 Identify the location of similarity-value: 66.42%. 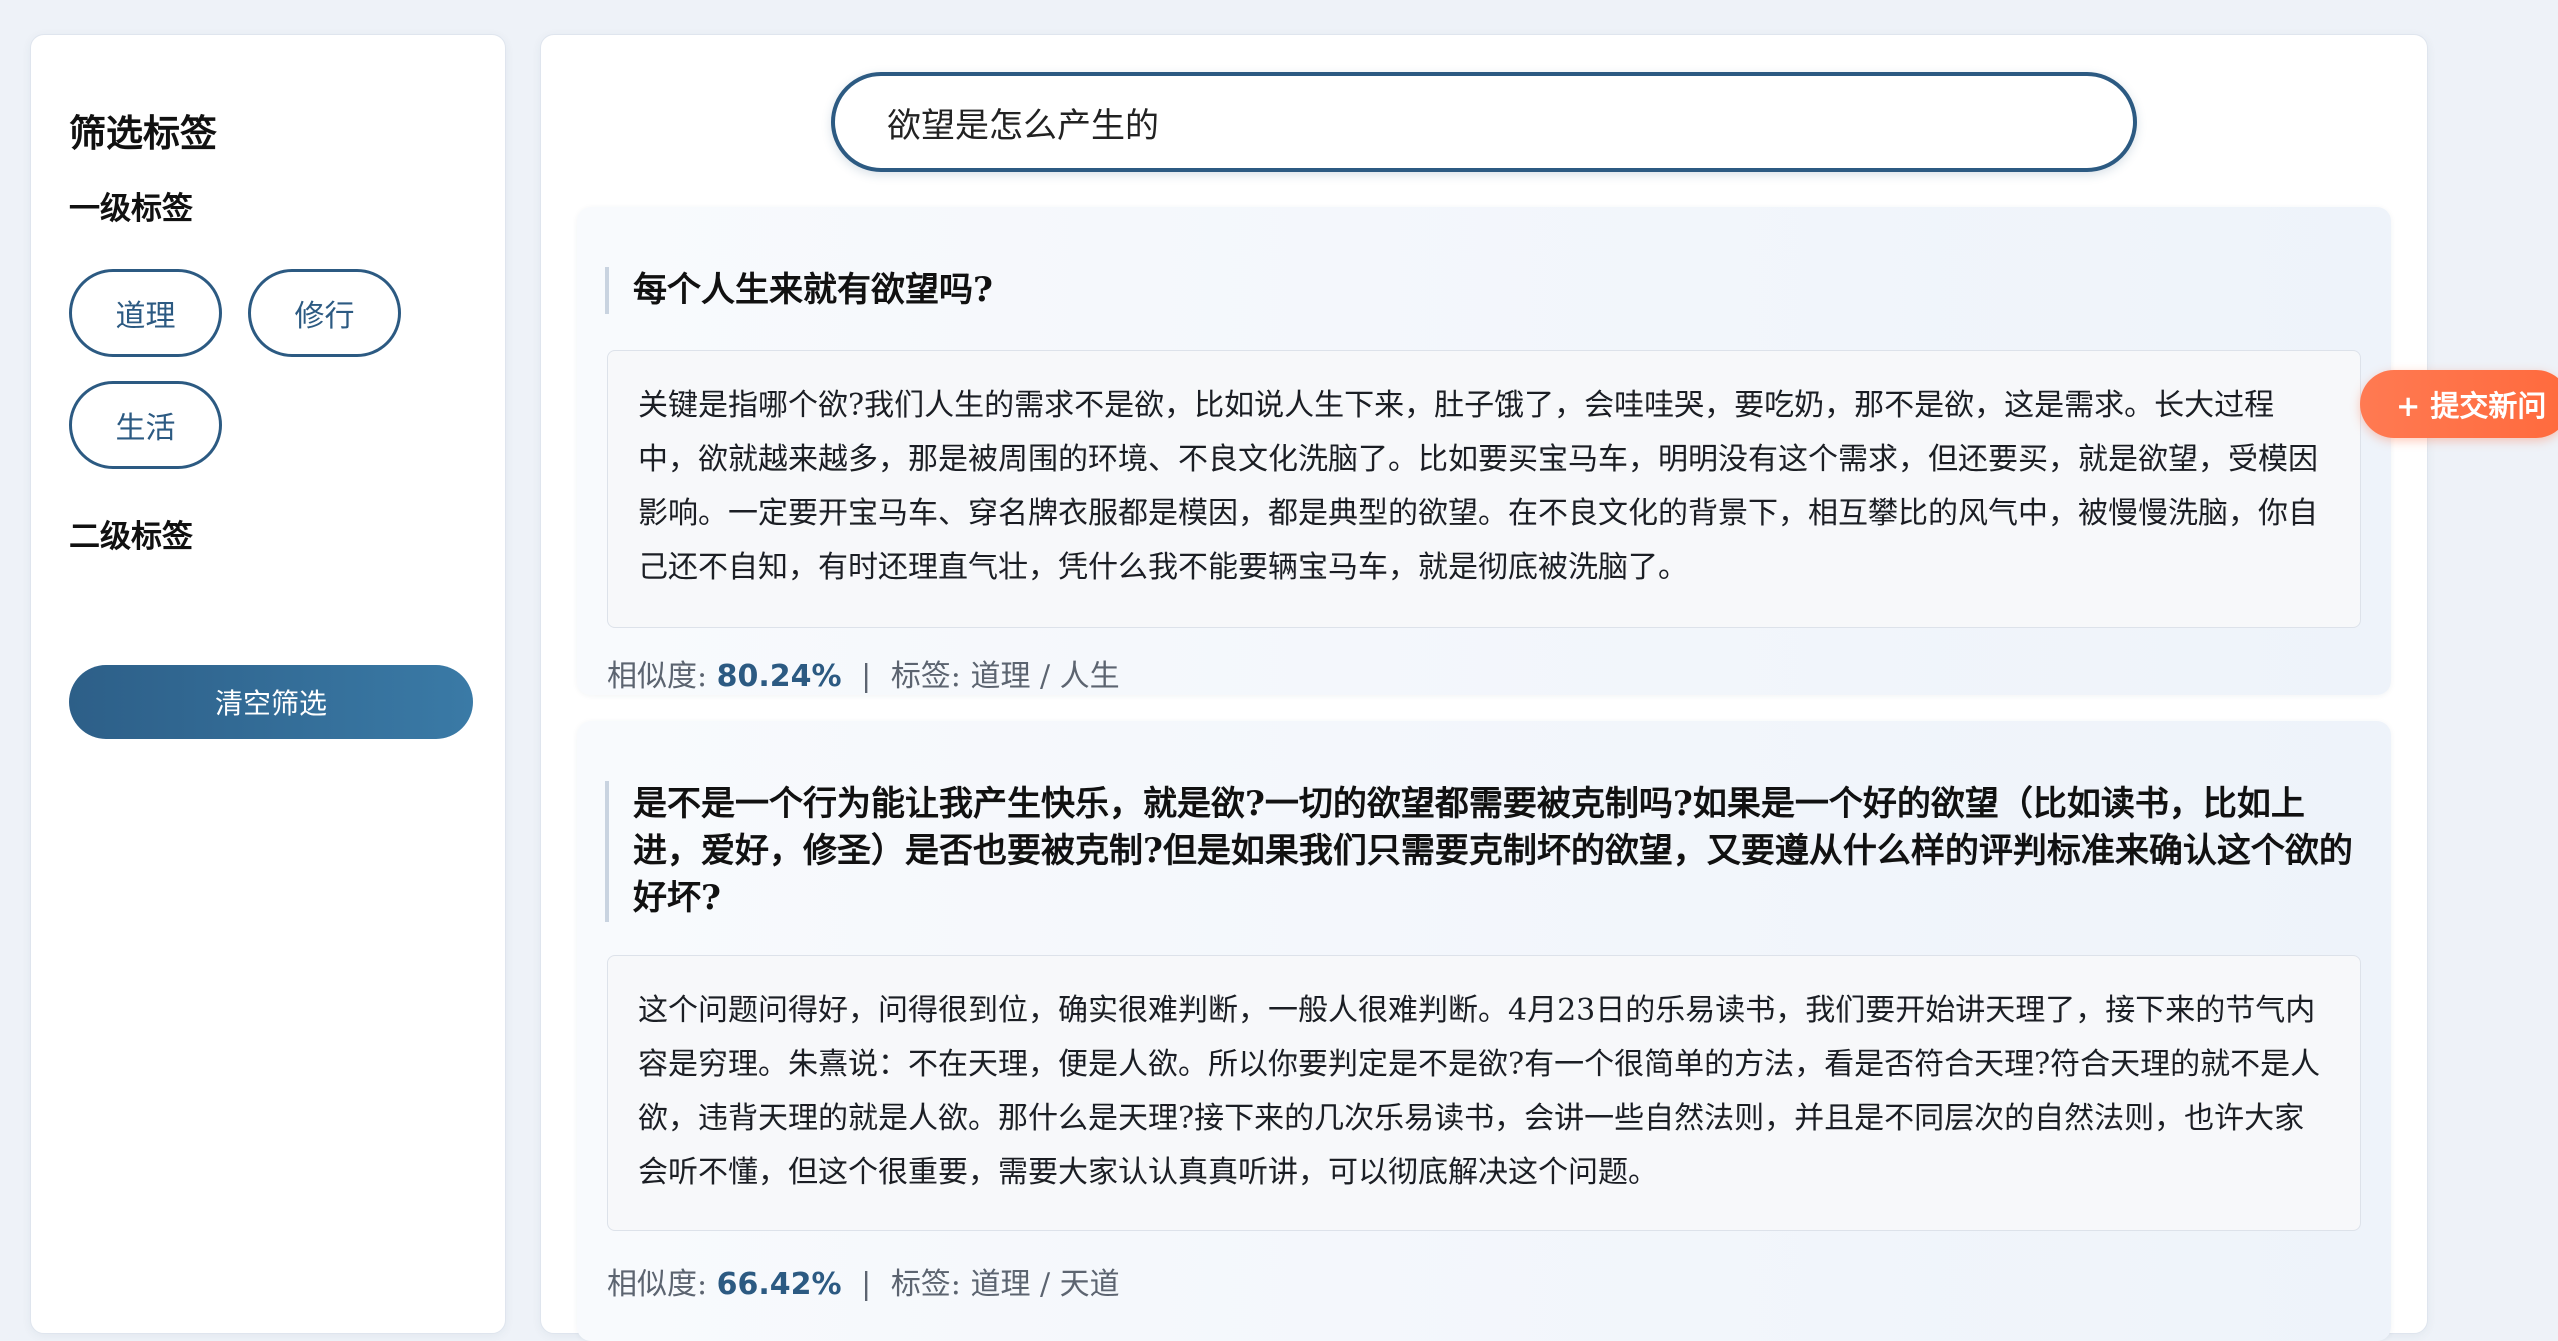
(779, 1284).